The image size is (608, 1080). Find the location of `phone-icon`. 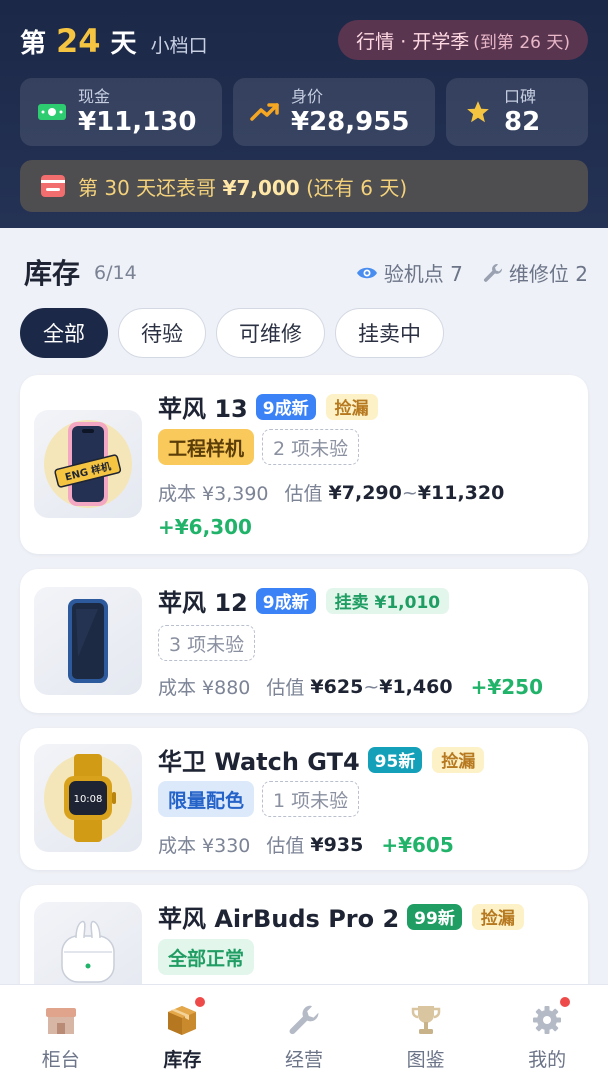

phone-icon is located at coordinates (88, 641).